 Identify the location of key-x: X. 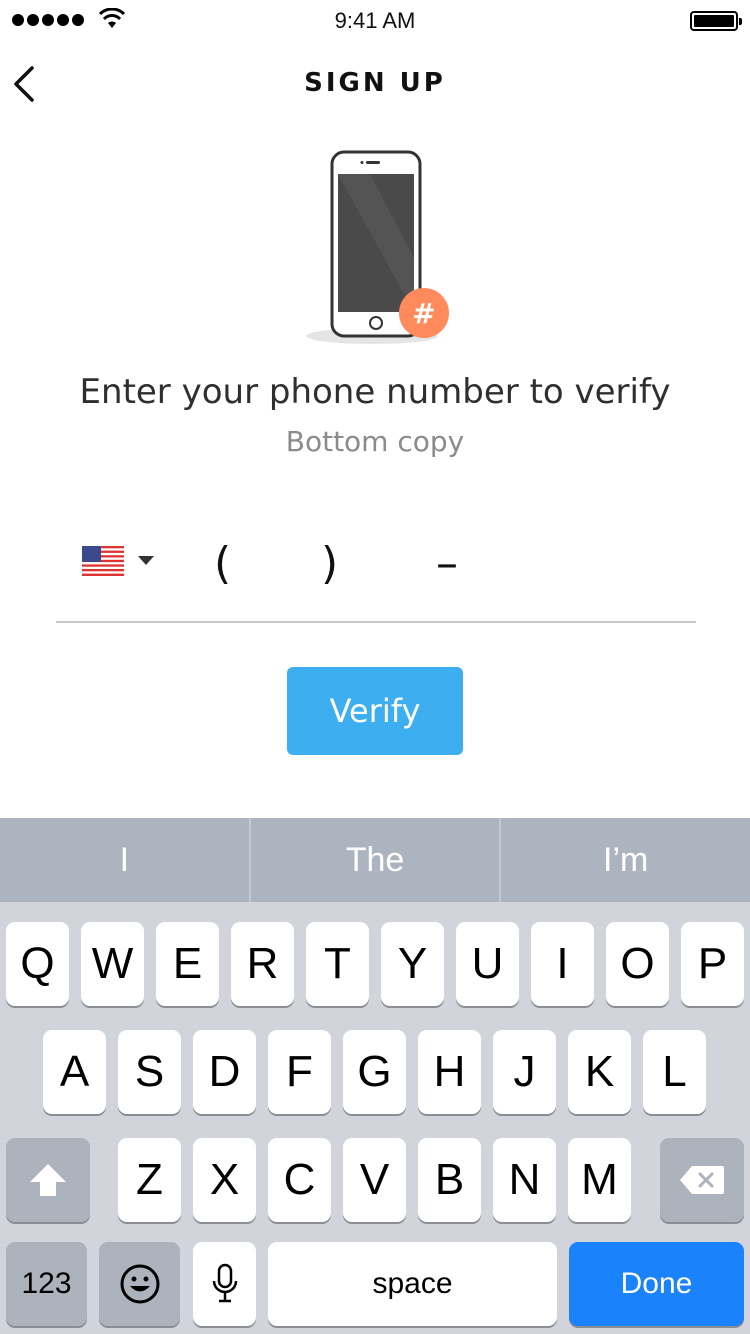
(224, 1180).